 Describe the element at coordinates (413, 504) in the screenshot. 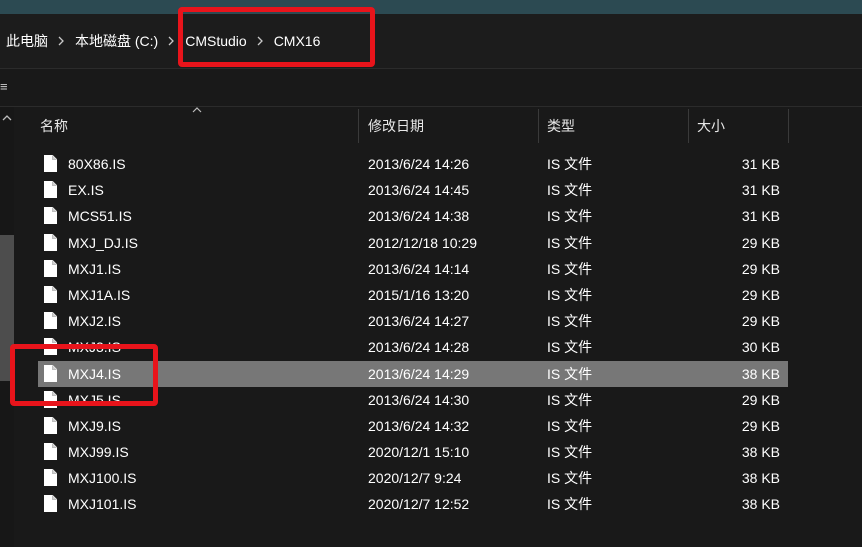

I see `file-row: MXJ101.IS 2020/12/7 12:52 IS 文件 38 KB` at that location.